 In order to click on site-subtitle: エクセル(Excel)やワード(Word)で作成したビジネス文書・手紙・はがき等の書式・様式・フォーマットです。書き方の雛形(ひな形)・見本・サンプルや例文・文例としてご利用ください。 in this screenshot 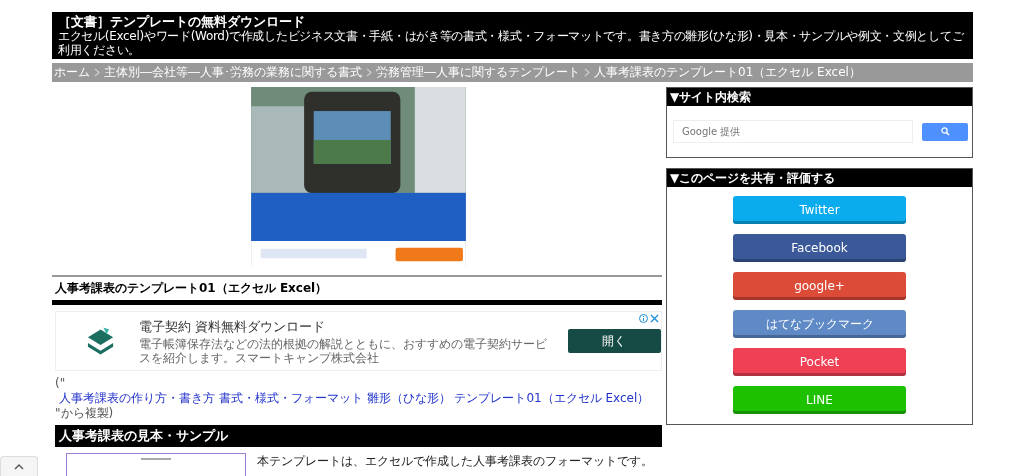, I will do `click(511, 43)`.